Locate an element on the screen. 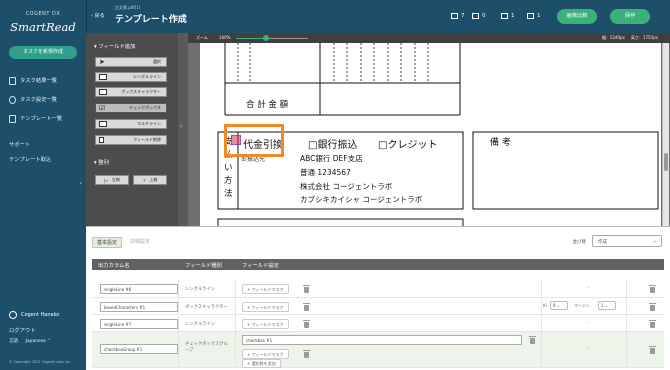 This screenshot has height=370, width=670. tool-box-character: ボックスキャラクター is located at coordinates (131, 92).